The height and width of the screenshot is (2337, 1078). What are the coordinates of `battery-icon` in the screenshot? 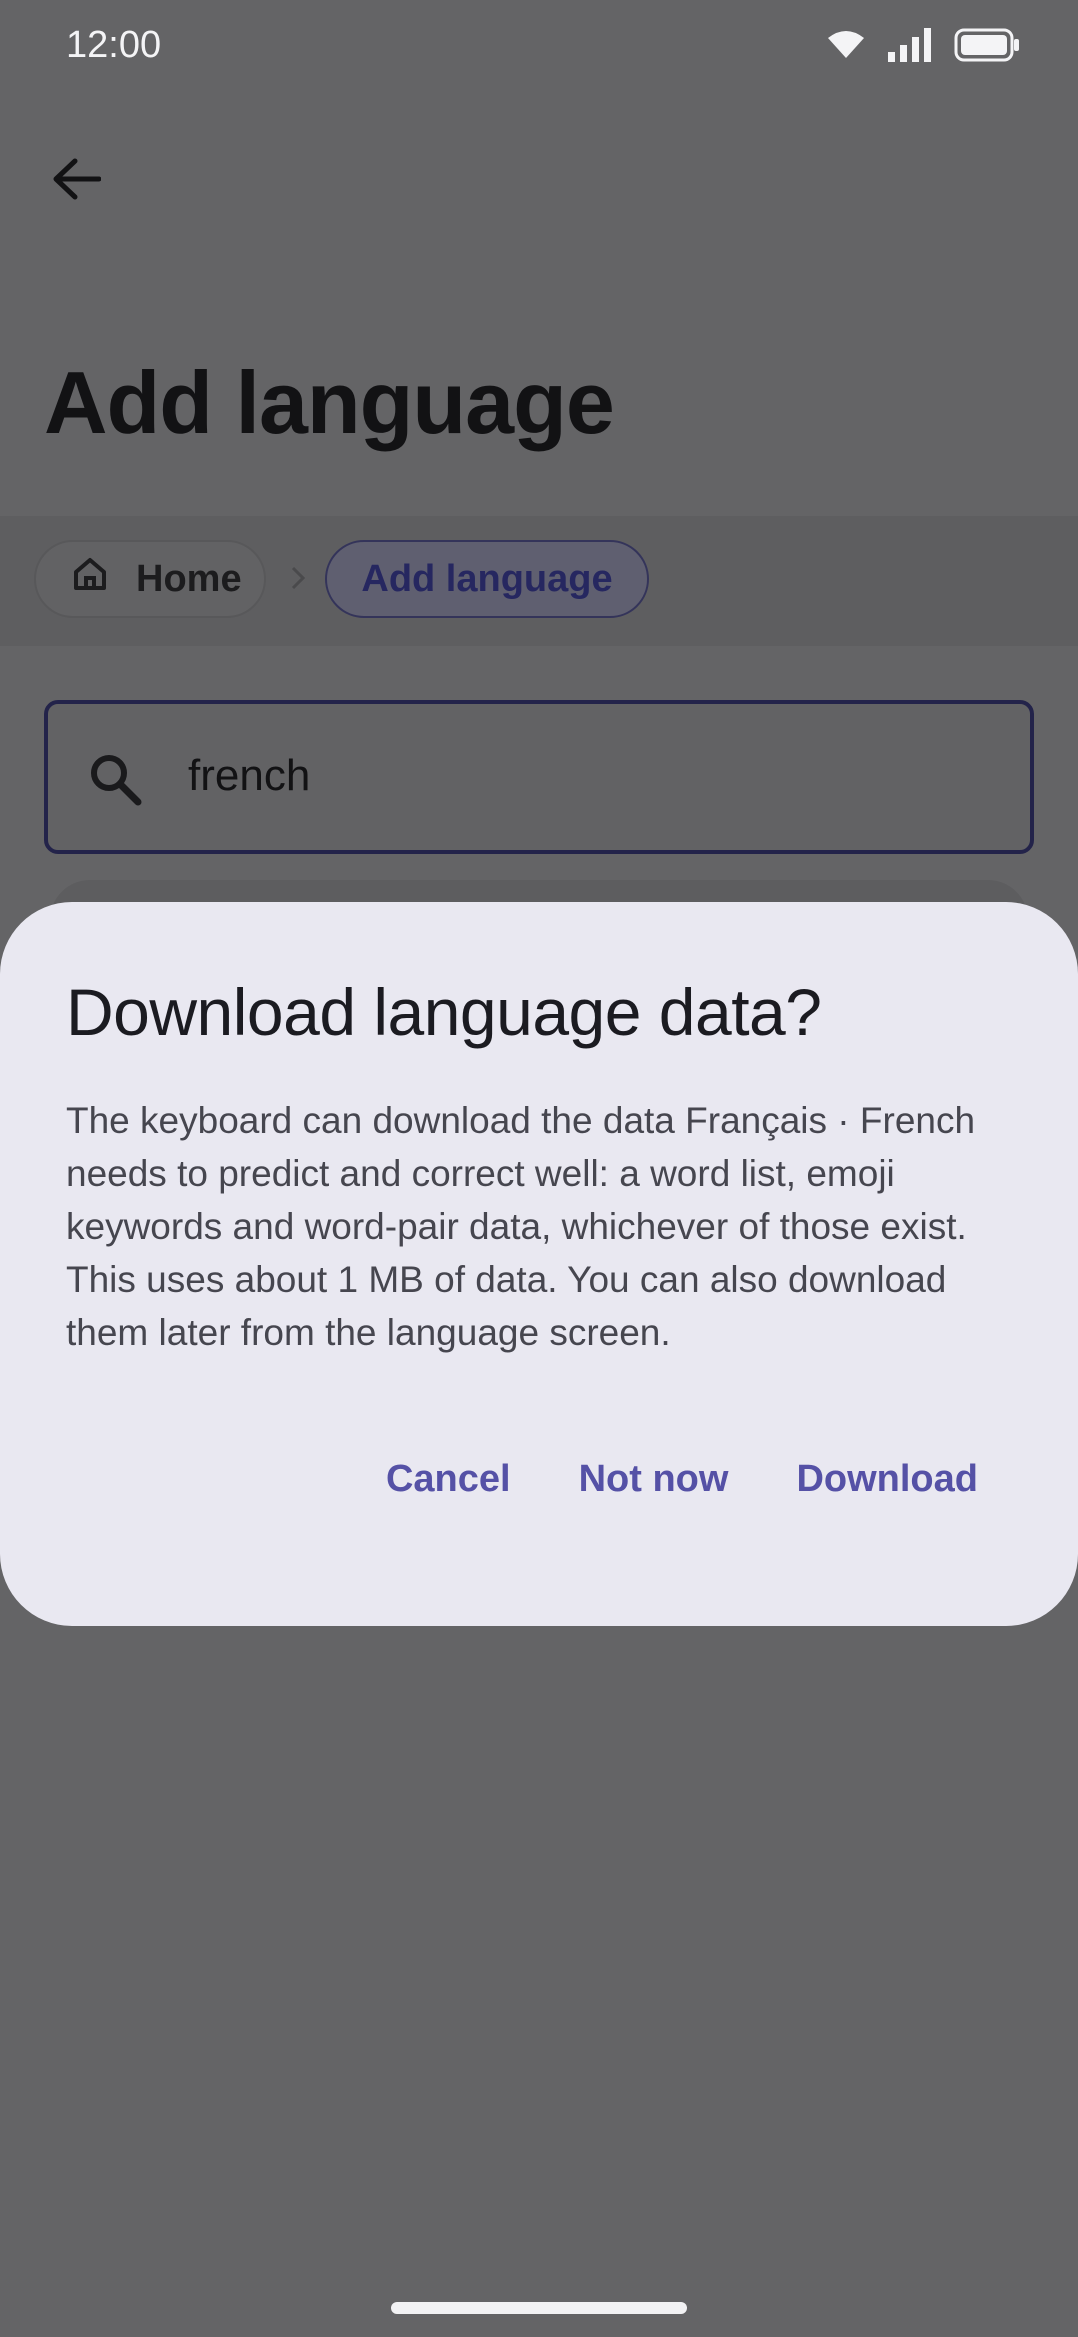 It's located at (987, 47).